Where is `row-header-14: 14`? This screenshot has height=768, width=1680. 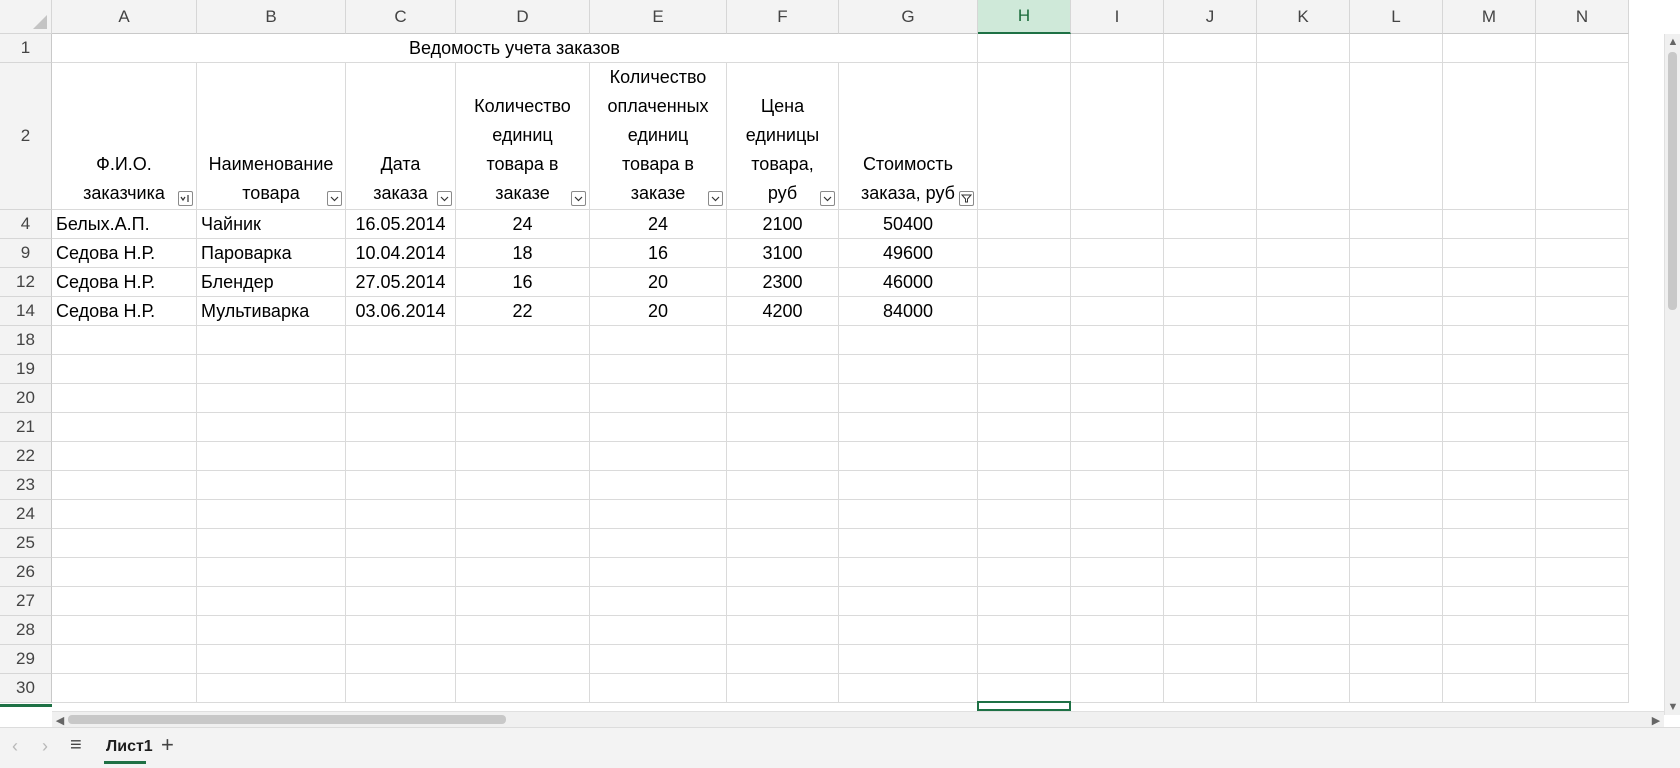 row-header-14: 14 is located at coordinates (26, 311).